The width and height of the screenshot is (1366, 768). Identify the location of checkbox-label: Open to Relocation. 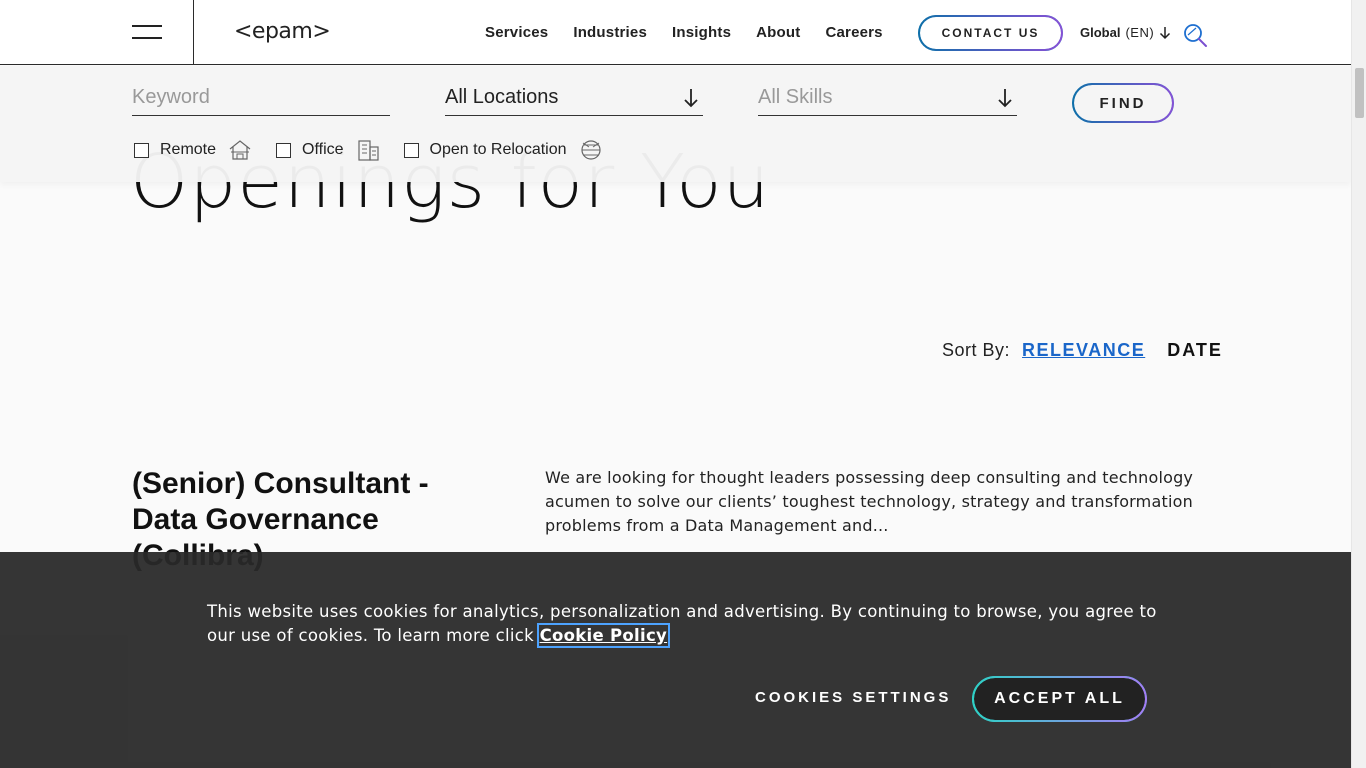
(498, 149).